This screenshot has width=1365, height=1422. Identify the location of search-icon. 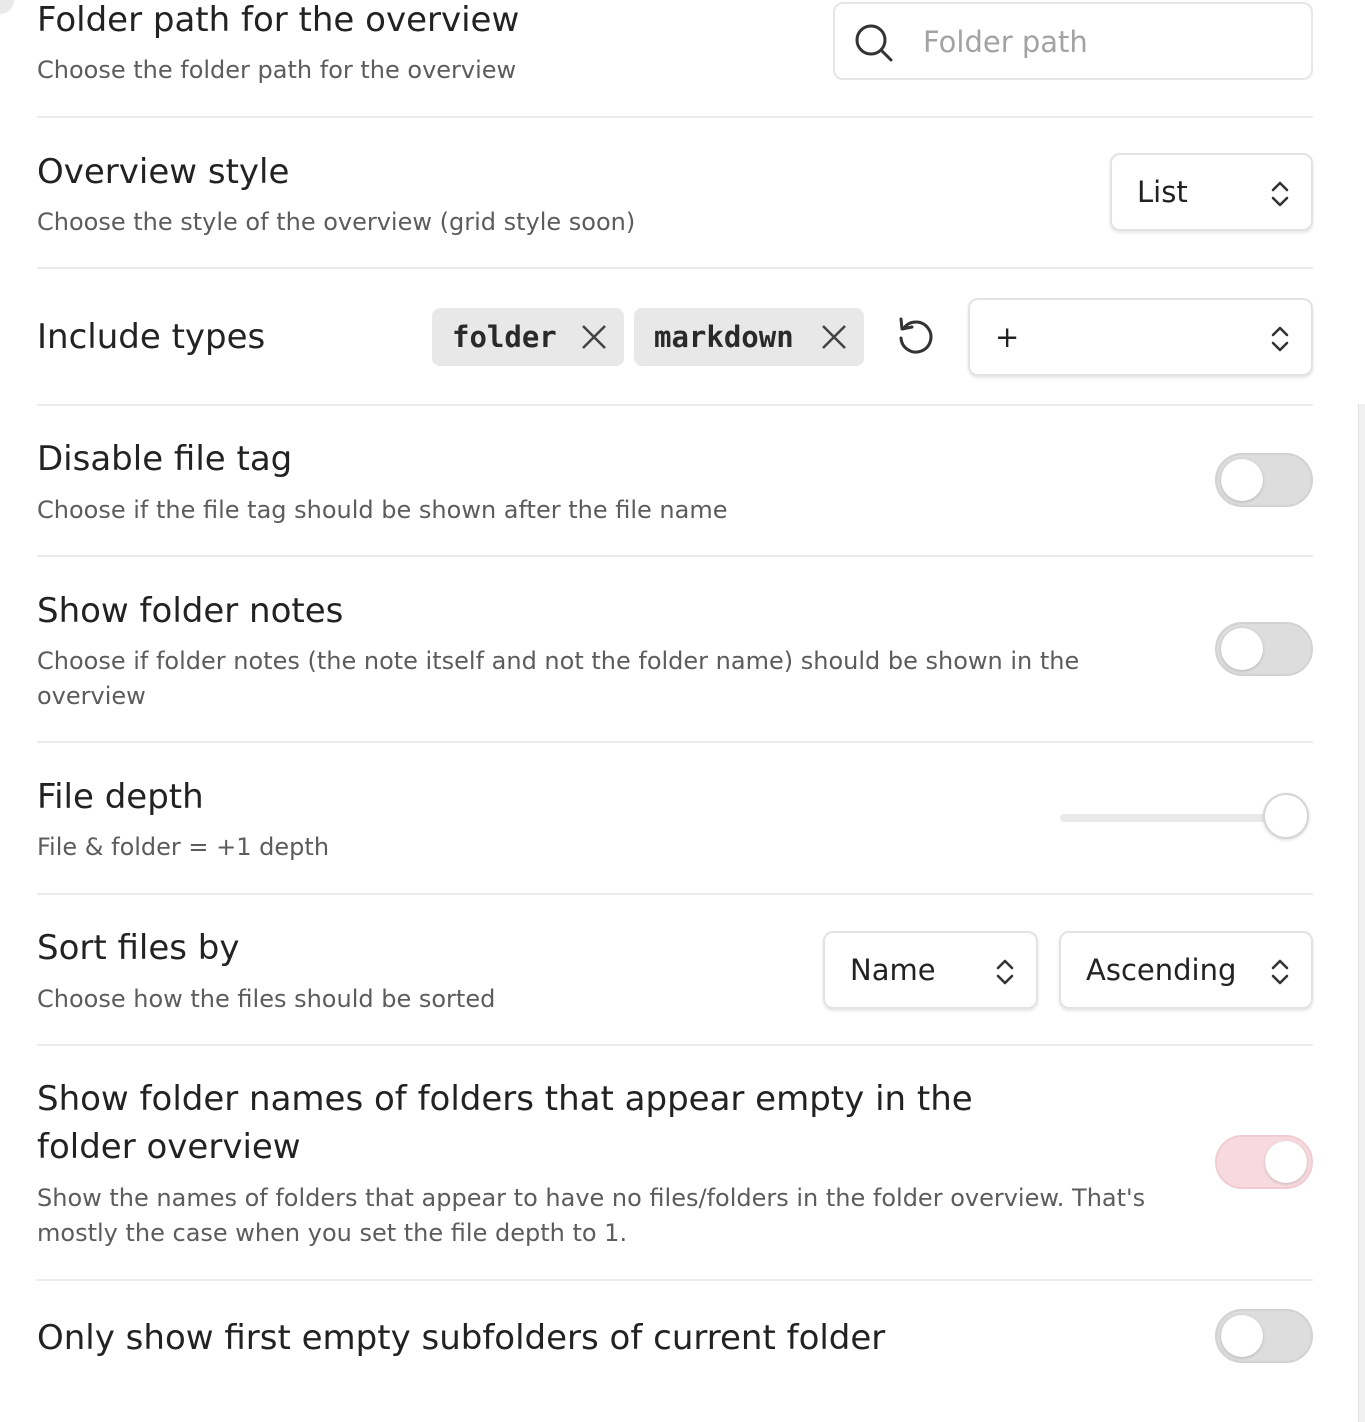
(874, 43).